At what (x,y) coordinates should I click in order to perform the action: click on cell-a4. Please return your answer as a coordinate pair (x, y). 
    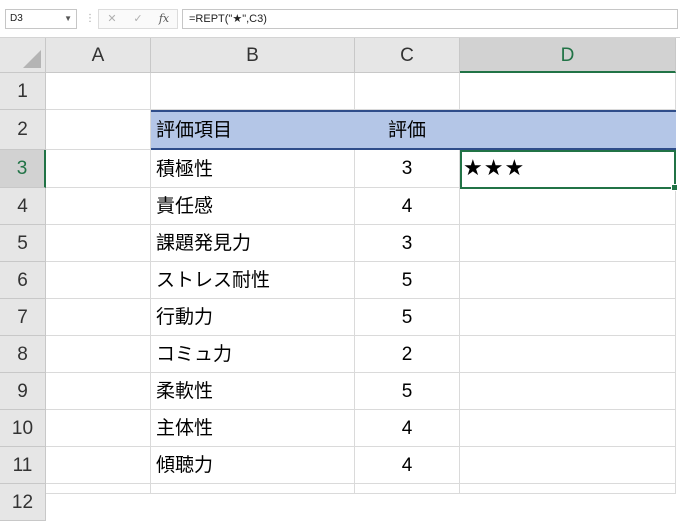
    Looking at the image, I should click on (98, 206).